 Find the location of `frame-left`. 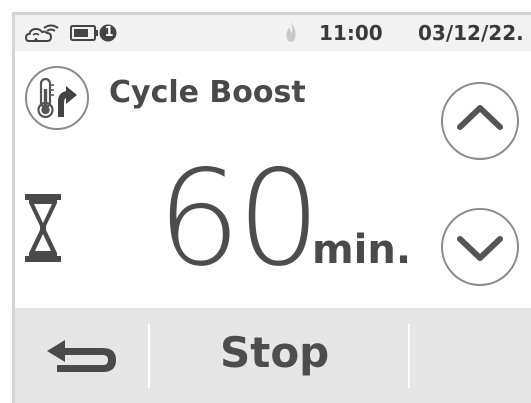

frame-left is located at coordinates (6, 207).